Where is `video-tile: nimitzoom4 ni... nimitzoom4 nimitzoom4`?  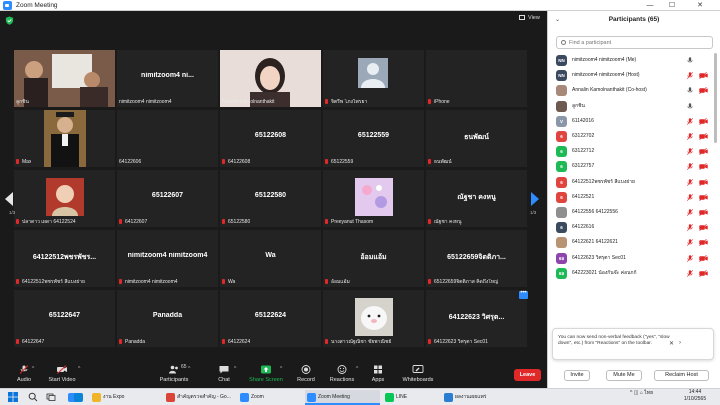 video-tile: nimitzoom4 ni... nimitzoom4 nimitzoom4 is located at coordinates (167, 78).